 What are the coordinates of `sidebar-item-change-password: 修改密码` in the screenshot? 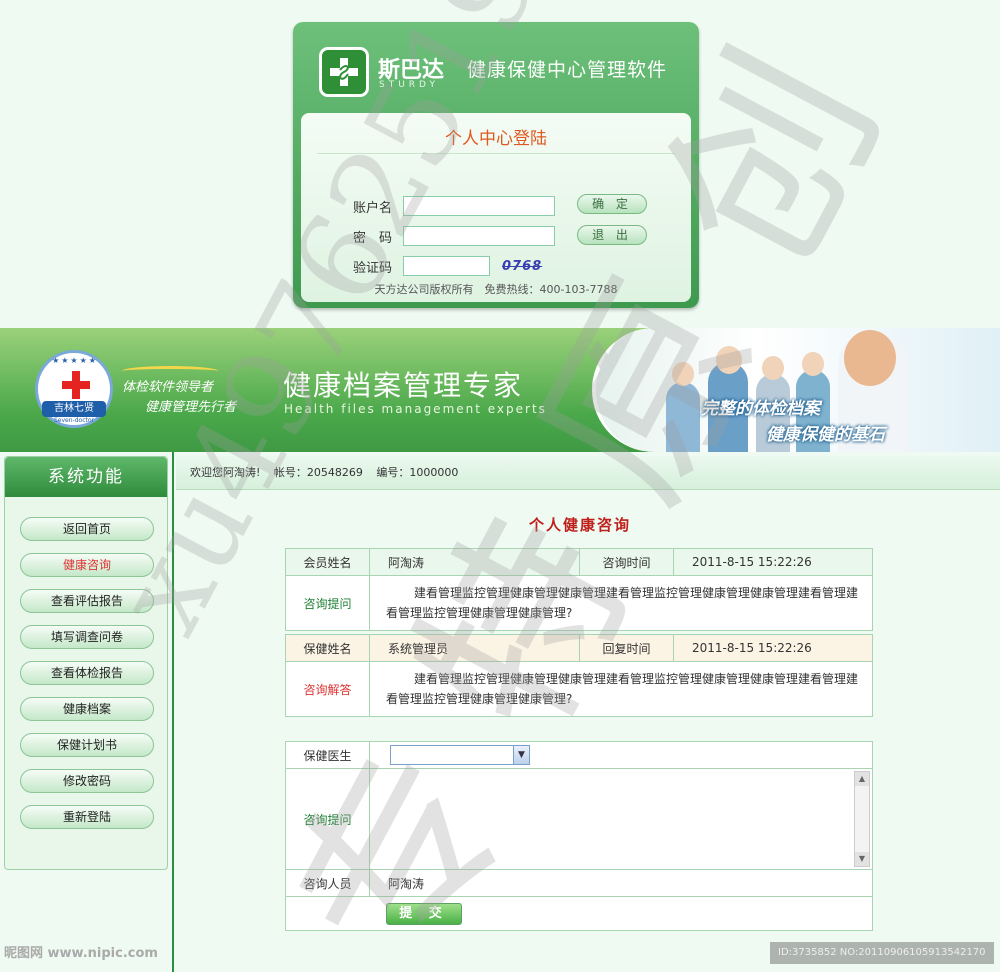 It's located at (87, 781).